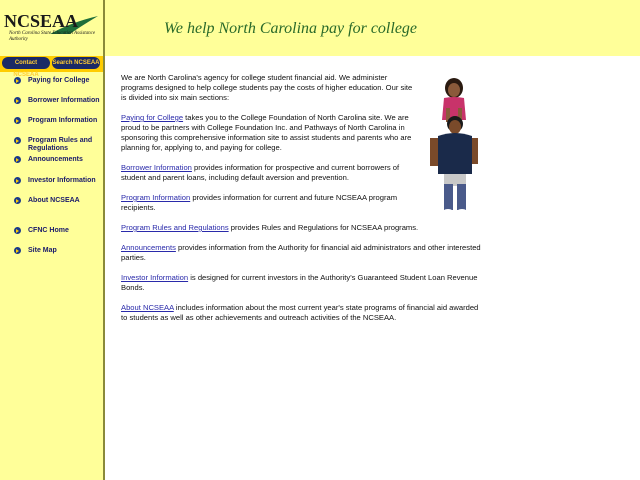  I want to click on announcements-link: Announcements, so click(148, 247).